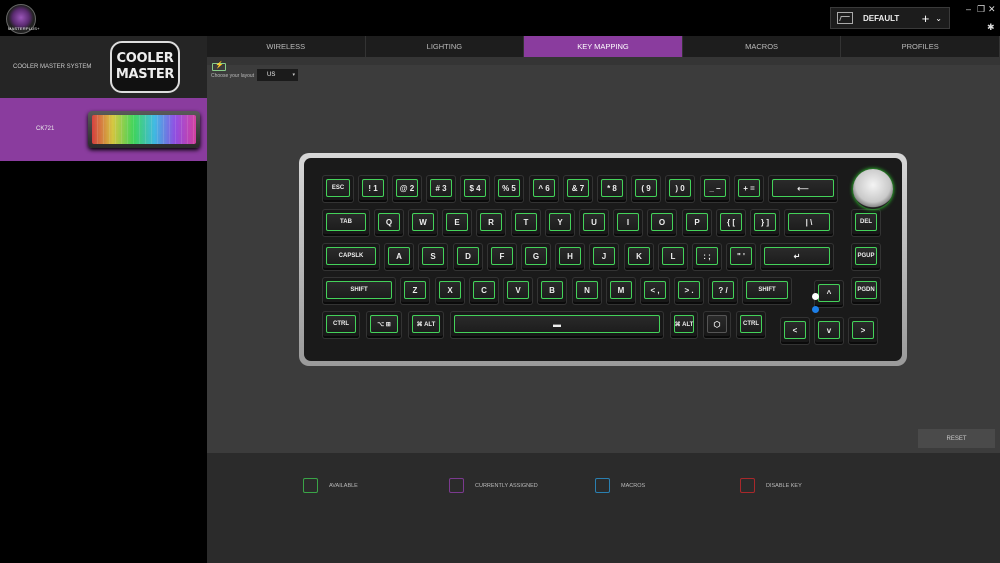  Describe the element at coordinates (866, 257) in the screenshot. I see `key-page-up: PGUP` at that location.